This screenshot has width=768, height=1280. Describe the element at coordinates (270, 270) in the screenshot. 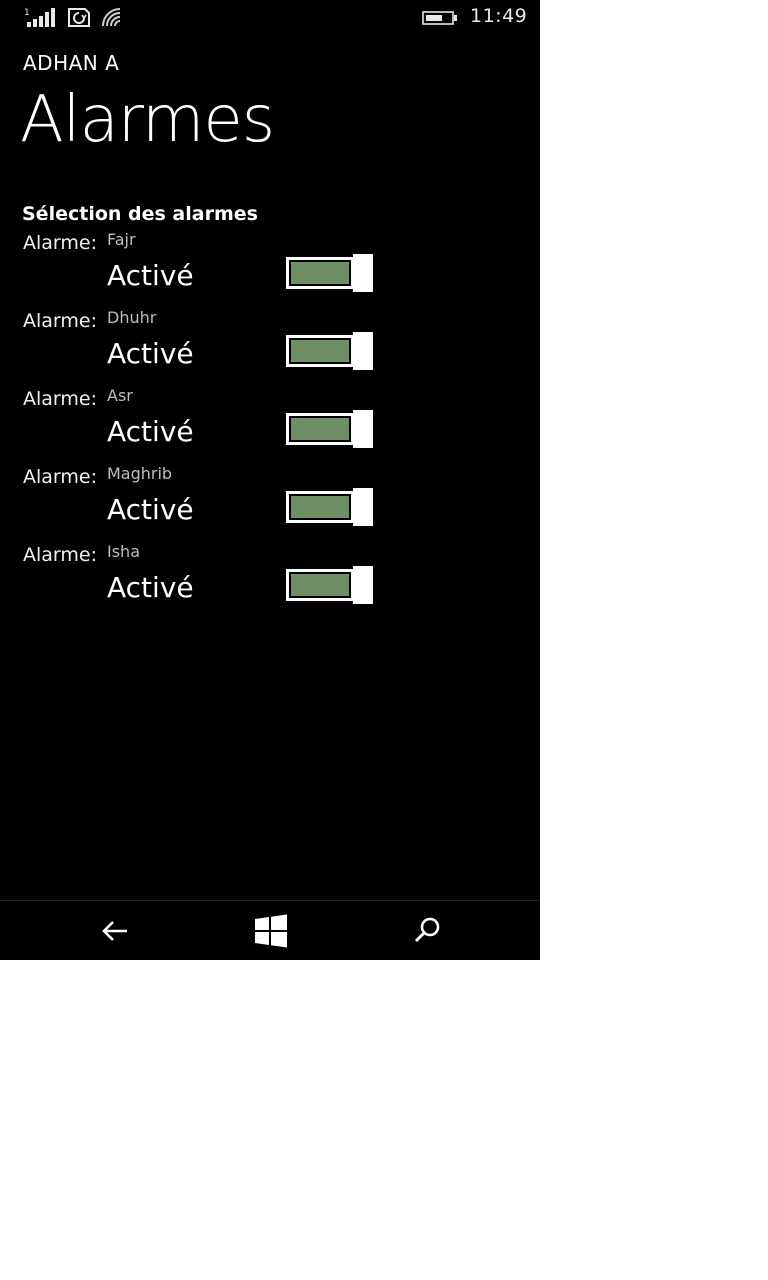

I see `alarm-row-fajr: Alarme: Fajr Activé` at that location.